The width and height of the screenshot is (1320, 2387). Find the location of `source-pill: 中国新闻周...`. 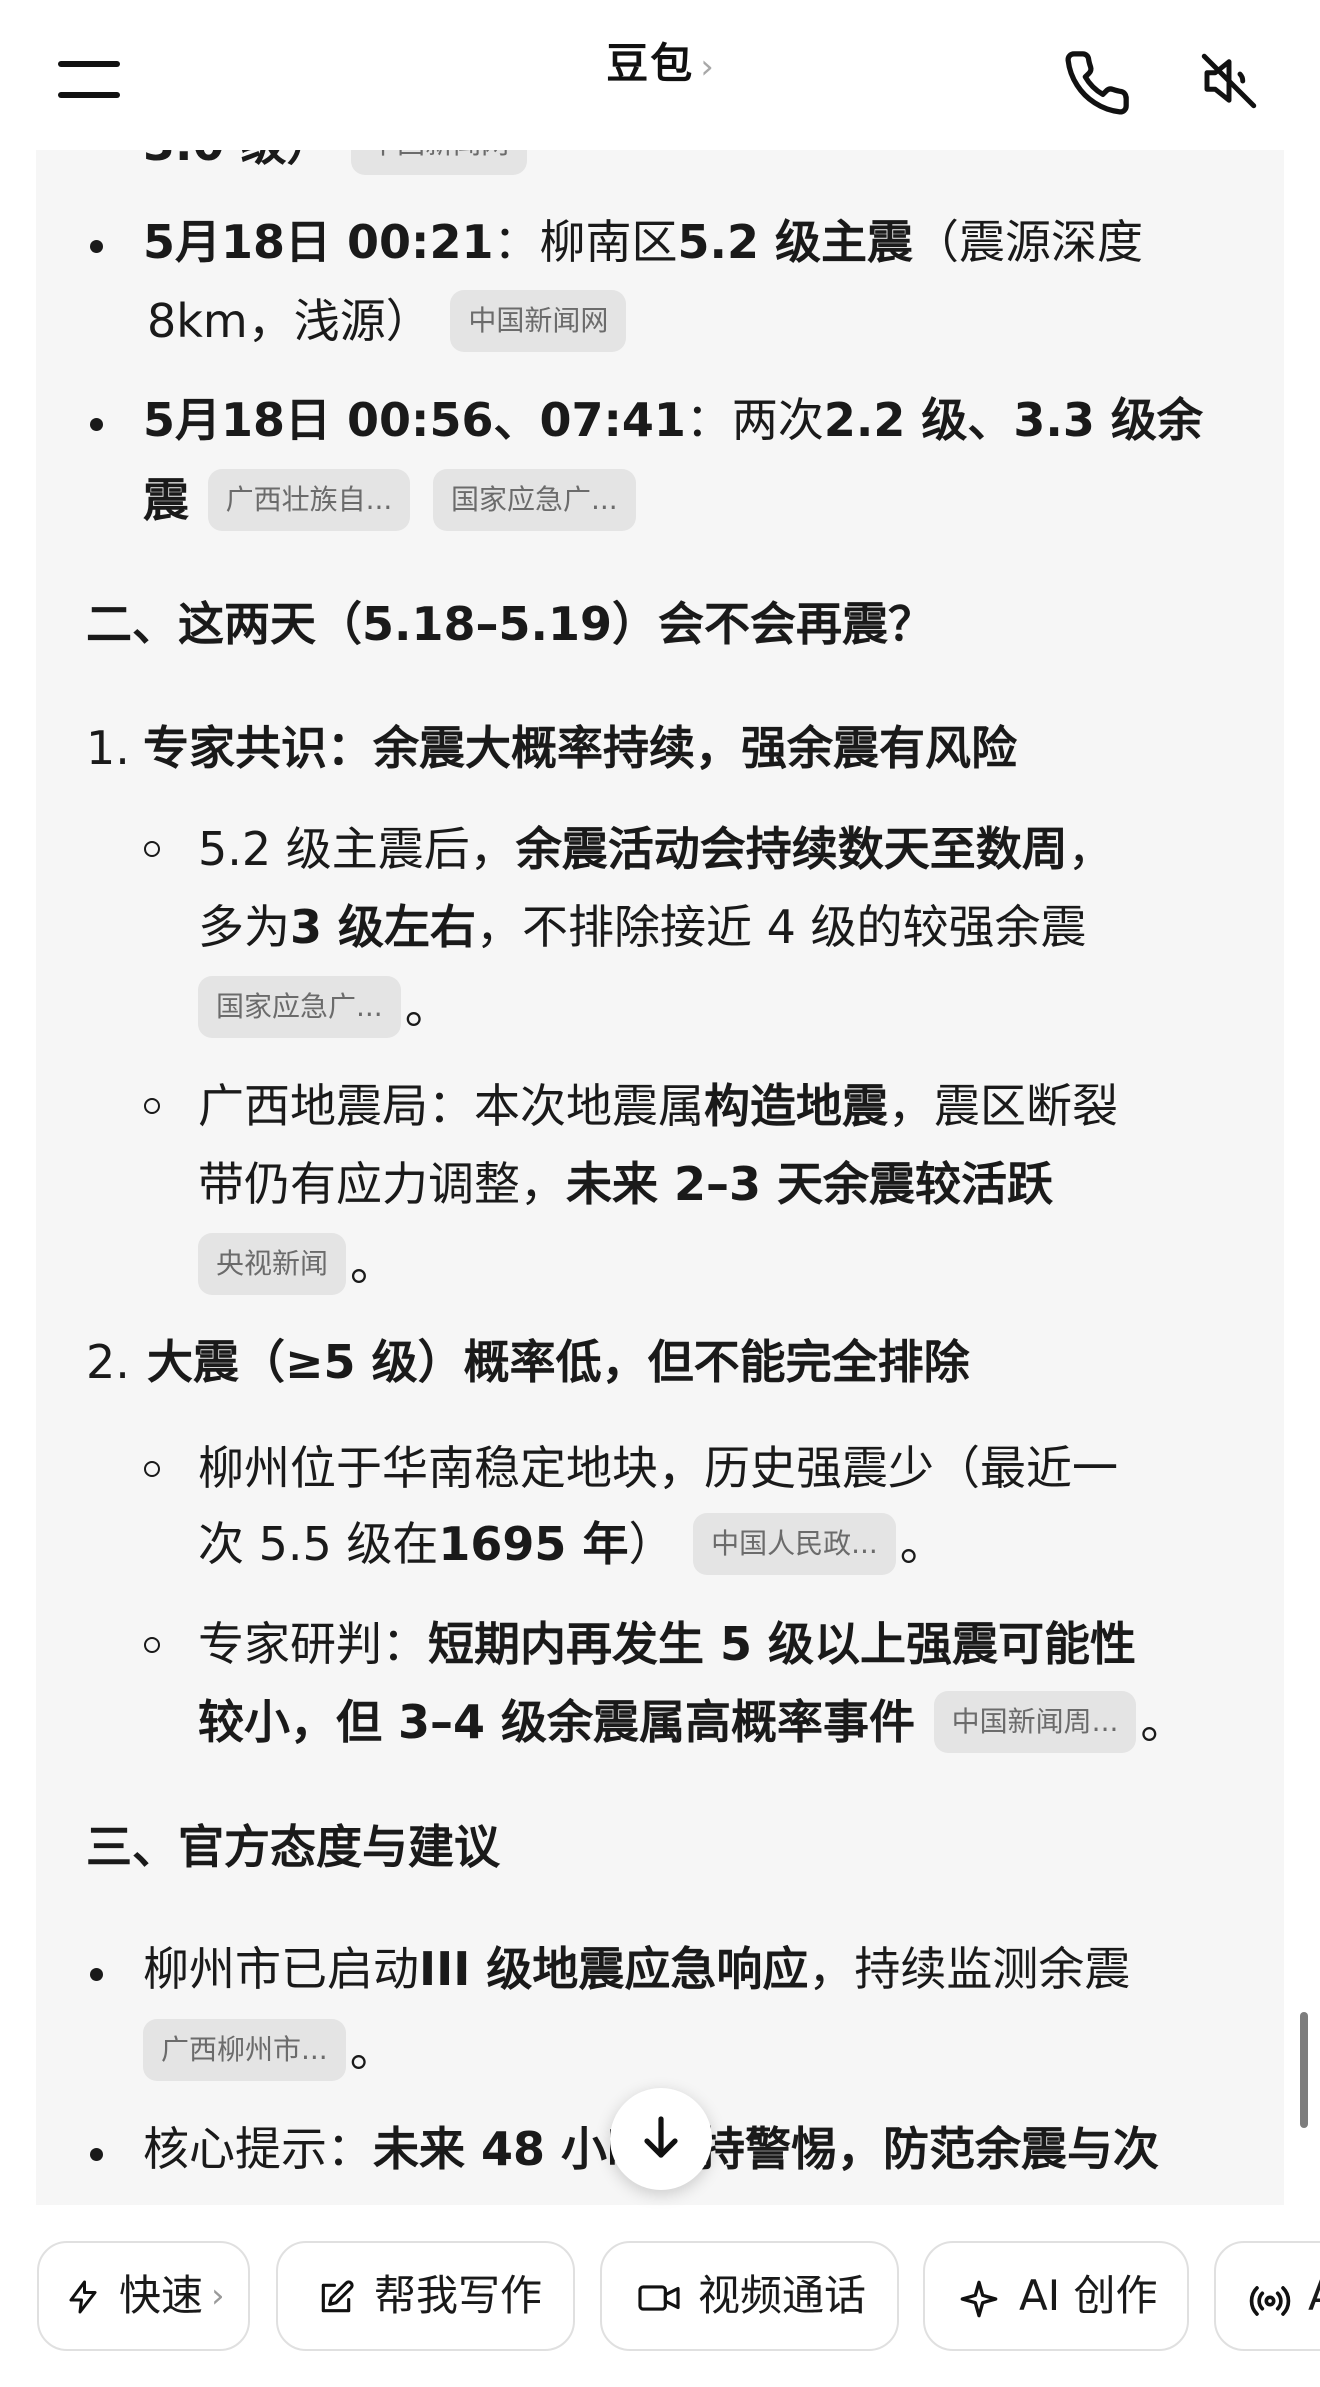

source-pill: 中国新闻周... is located at coordinates (1035, 1721).